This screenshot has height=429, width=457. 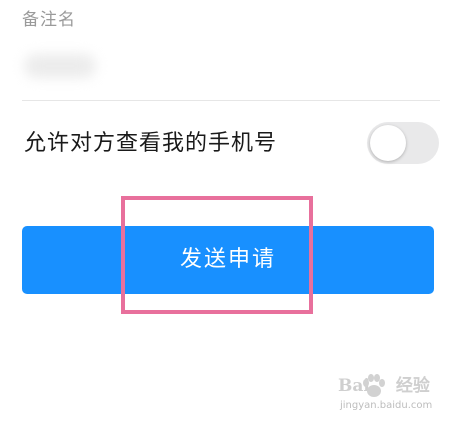 What do you see at coordinates (391, 396) in the screenshot?
I see `baidu-jingyan-watermark: Bai 经验 jingyan.baidu.com` at bounding box center [391, 396].